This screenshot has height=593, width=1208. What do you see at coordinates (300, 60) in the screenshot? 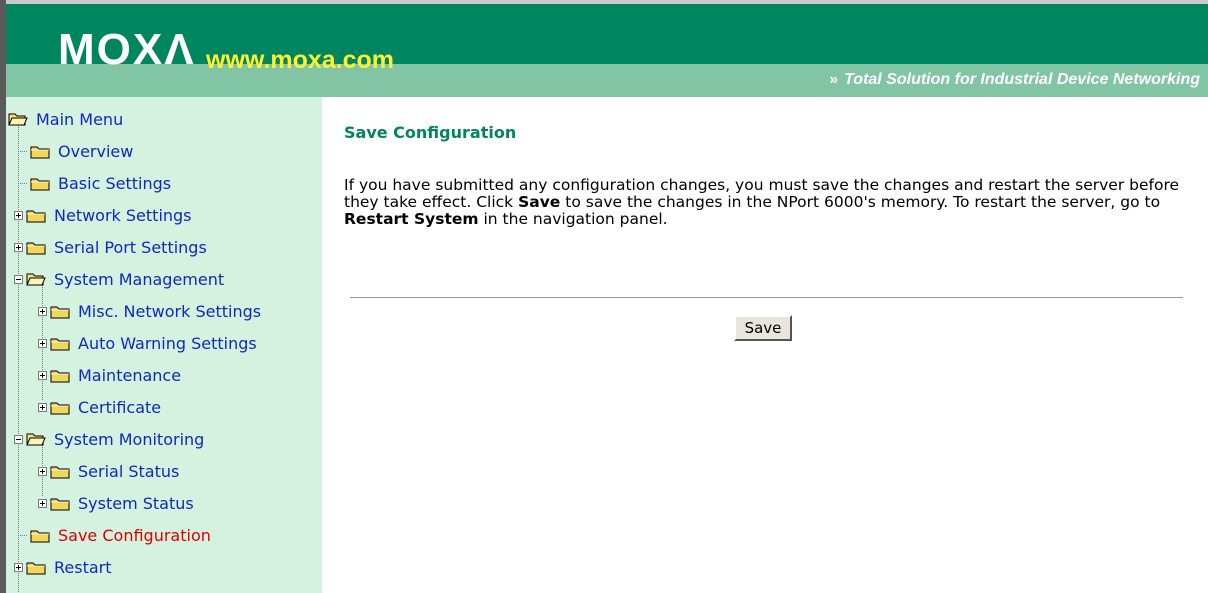
I see `site-link: www.moxa.com` at bounding box center [300, 60].